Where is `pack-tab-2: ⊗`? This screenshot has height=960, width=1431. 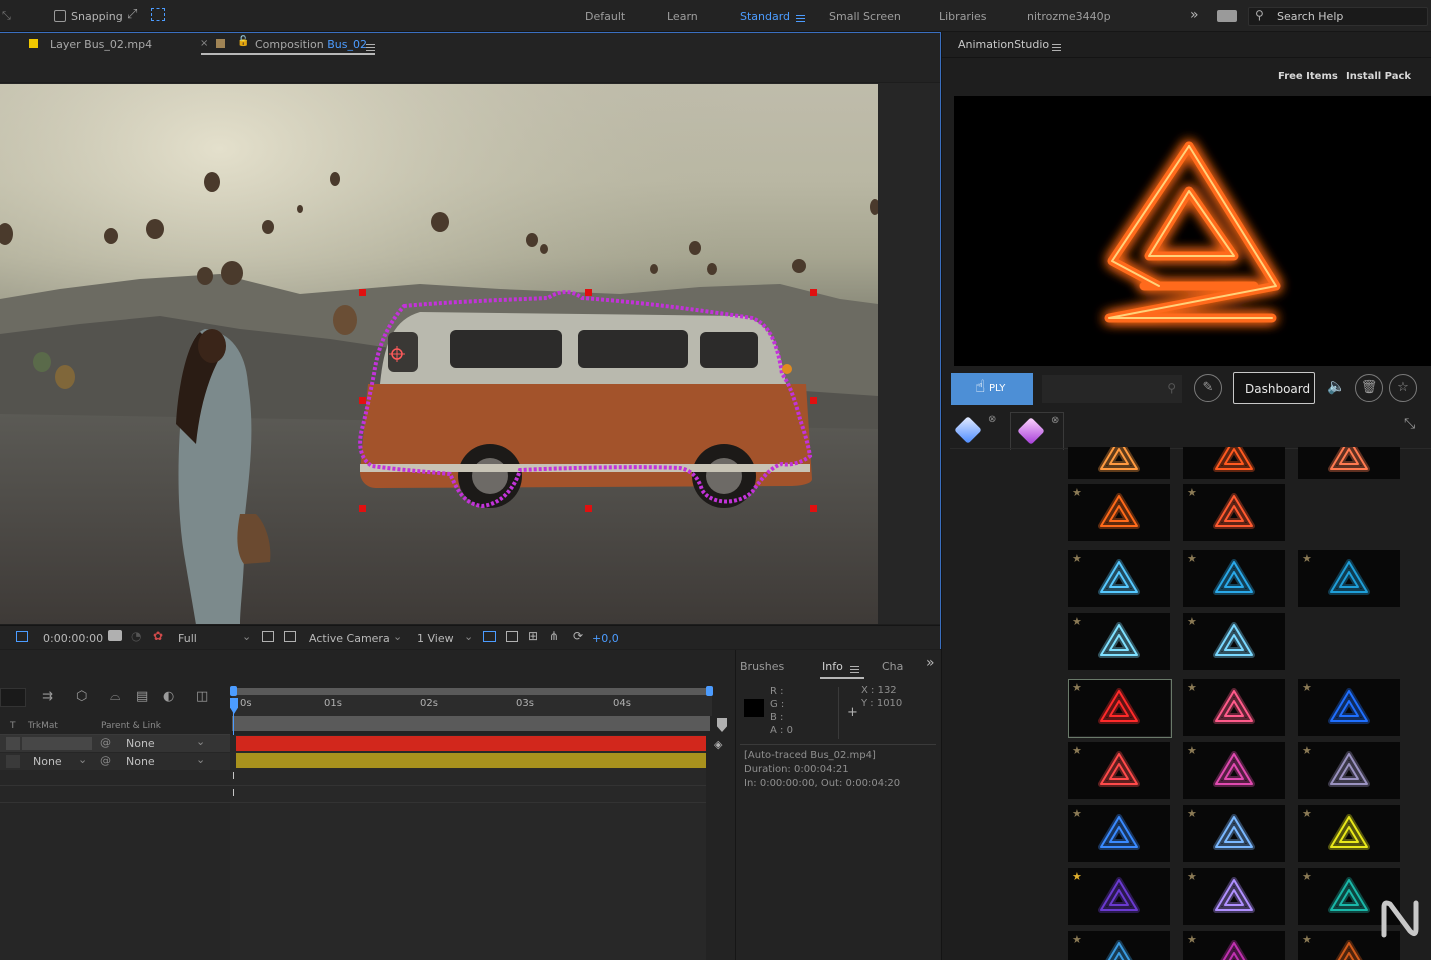
pack-tab-2: ⊗ is located at coordinates (1037, 431).